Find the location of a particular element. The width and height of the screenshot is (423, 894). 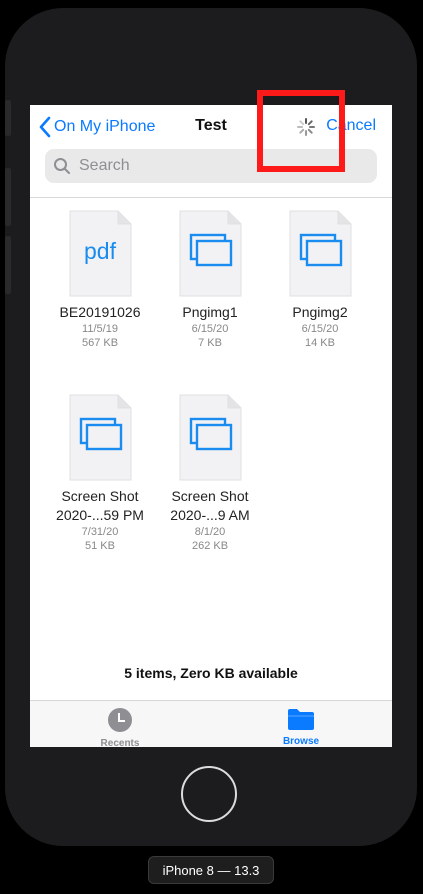

file-name: BE20191026 is located at coordinates (100, 312).